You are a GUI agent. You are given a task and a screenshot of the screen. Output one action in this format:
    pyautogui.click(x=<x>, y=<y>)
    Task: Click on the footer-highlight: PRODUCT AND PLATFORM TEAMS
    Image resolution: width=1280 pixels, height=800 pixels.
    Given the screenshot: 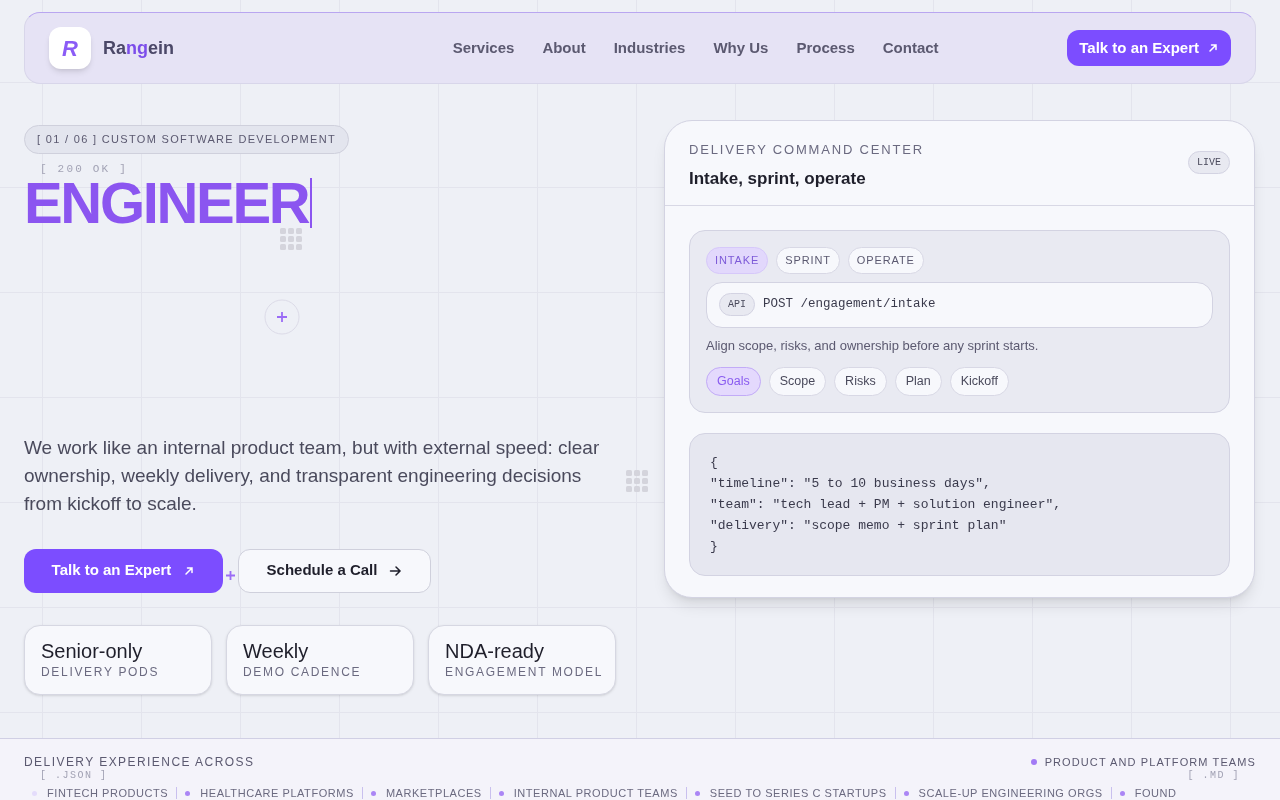 What is the action you would take?
    pyautogui.click(x=1150, y=762)
    